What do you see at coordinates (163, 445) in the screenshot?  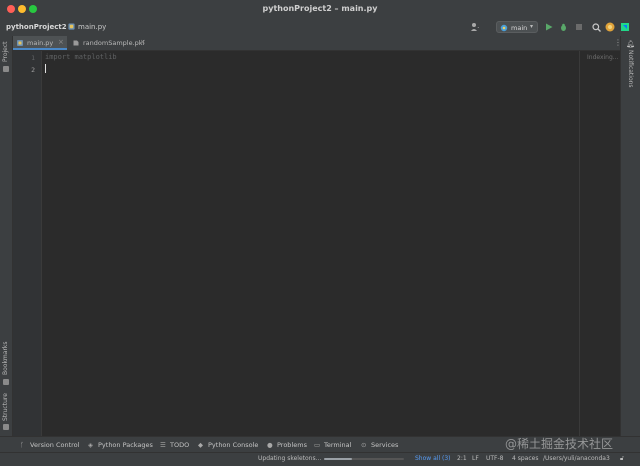 I see `list-icon: ☰` at bounding box center [163, 445].